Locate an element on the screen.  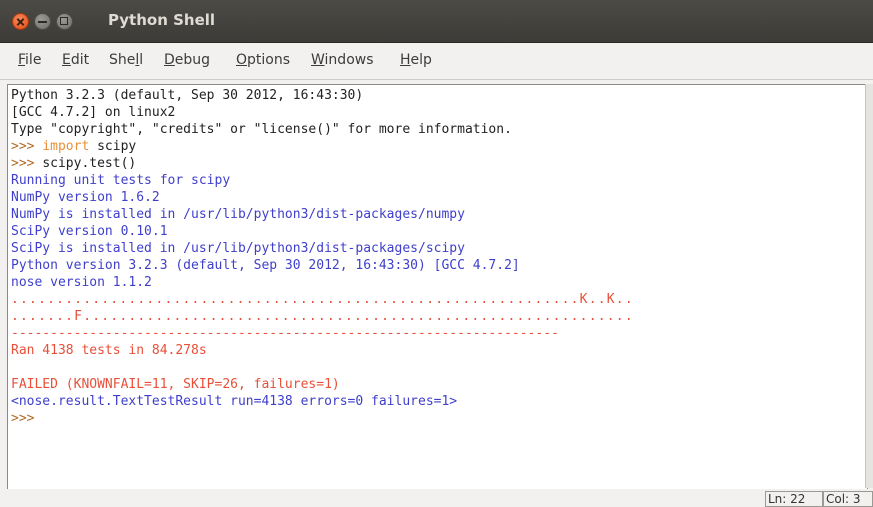
menu-mnemonic: F is located at coordinates (22, 60).